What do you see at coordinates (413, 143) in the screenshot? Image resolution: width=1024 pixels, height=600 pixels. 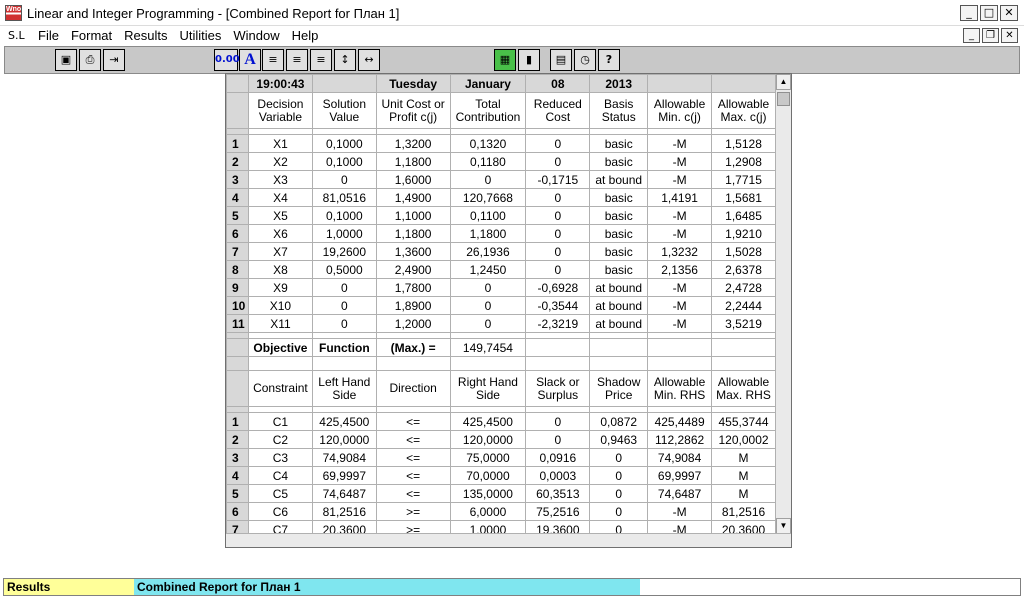 I see `grid-cell: 1,3200` at bounding box center [413, 143].